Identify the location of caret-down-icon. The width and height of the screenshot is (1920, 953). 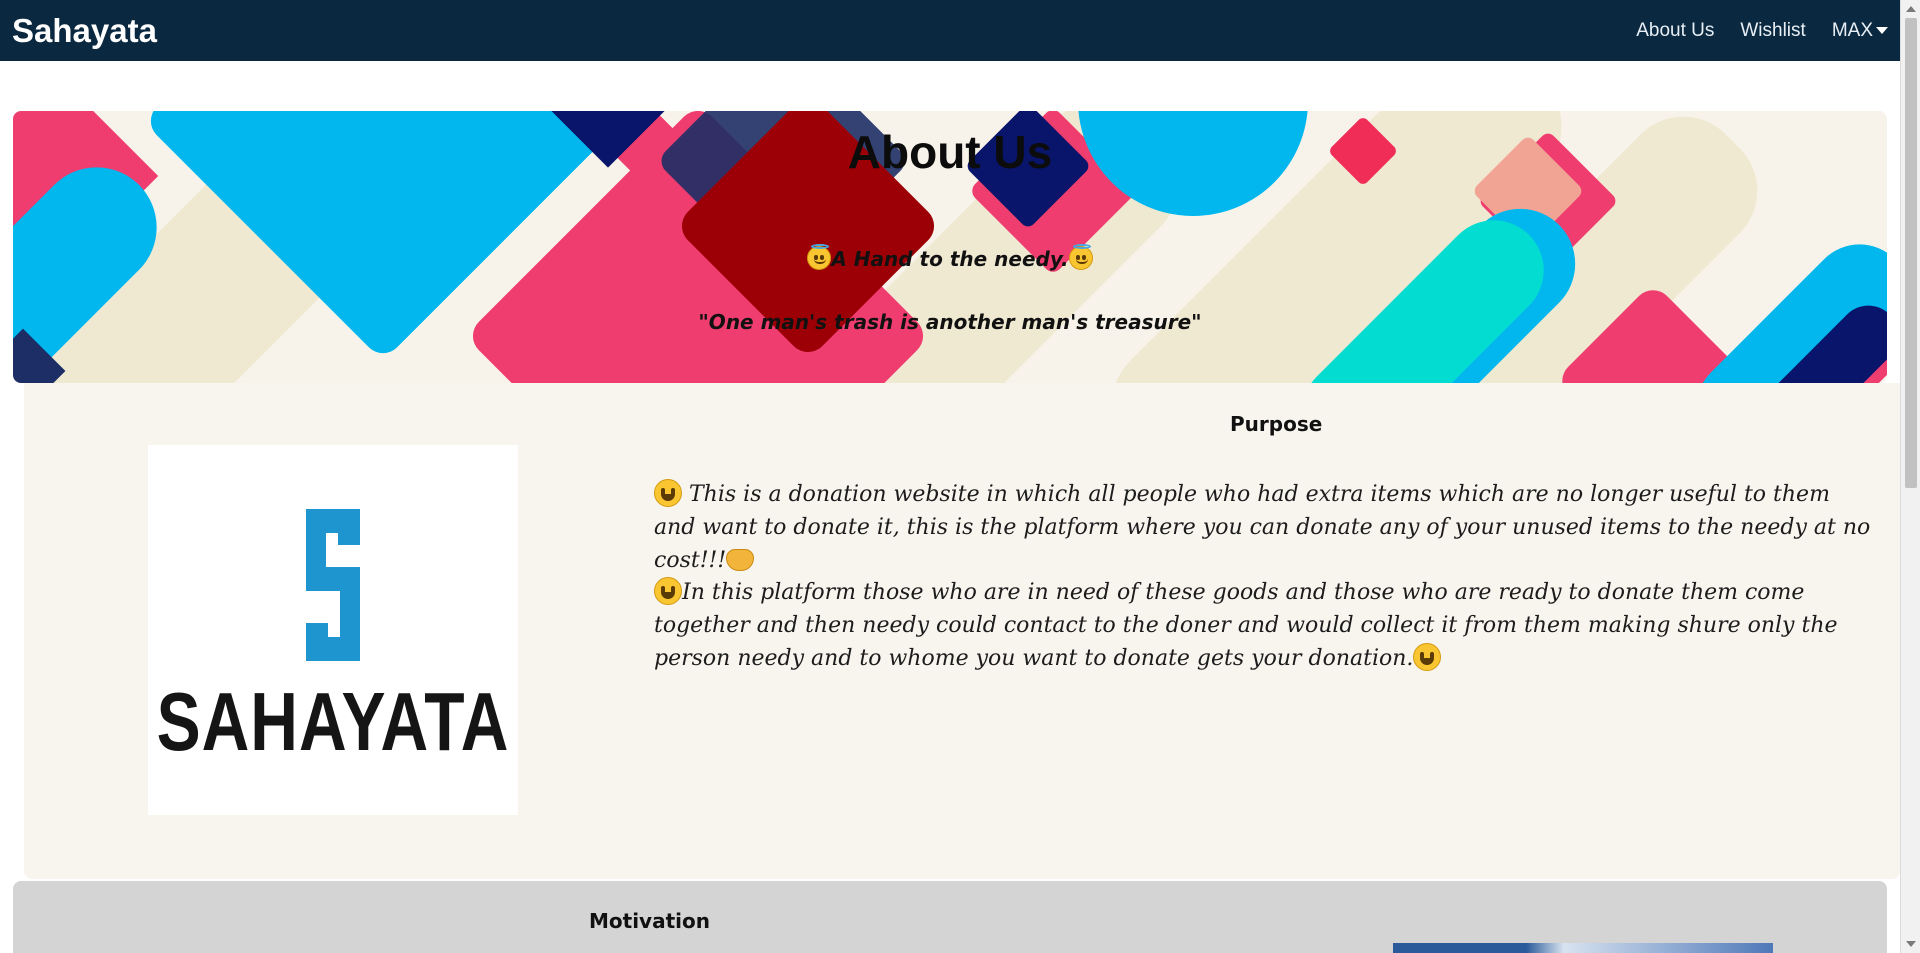
(1882, 30).